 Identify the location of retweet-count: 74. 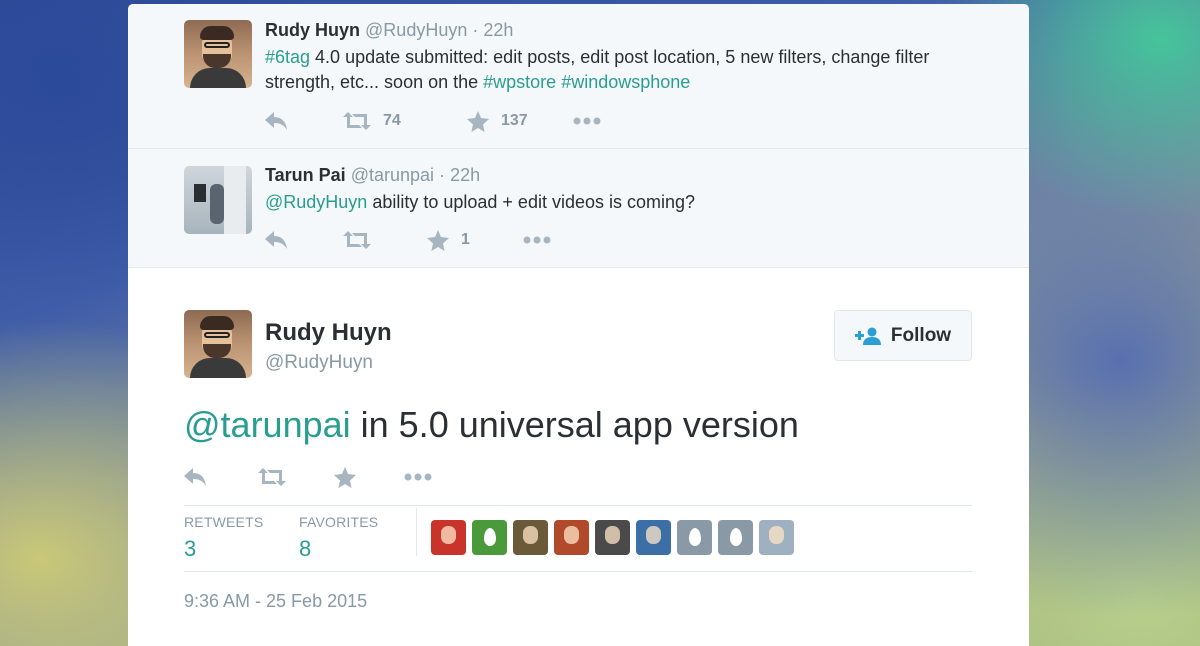
(392, 120).